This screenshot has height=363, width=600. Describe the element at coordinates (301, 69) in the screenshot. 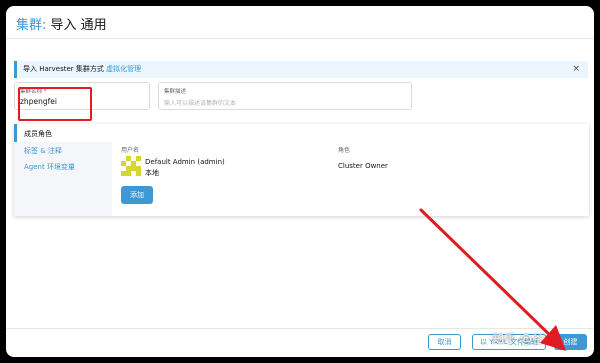

I see `info-banner: 导入 Harvester 集群方式 虚拟化管理 ×` at that location.